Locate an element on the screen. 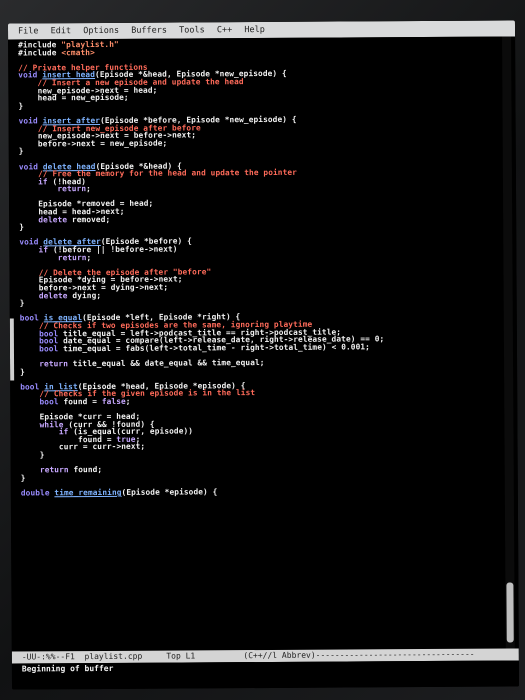 The height and width of the screenshot is (700, 525). echo-area: Beginning of buffer is located at coordinates (265, 675).